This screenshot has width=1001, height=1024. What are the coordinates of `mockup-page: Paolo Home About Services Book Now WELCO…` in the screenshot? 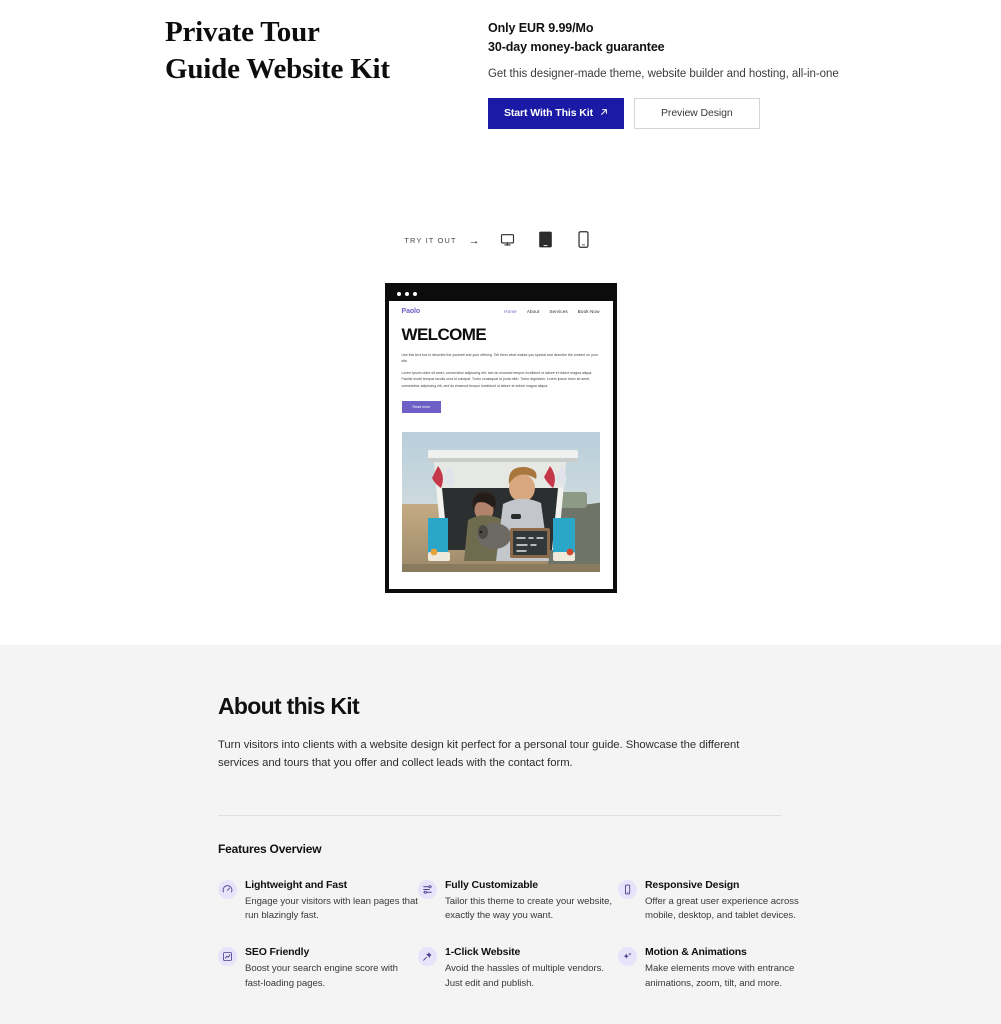 It's located at (500, 436).